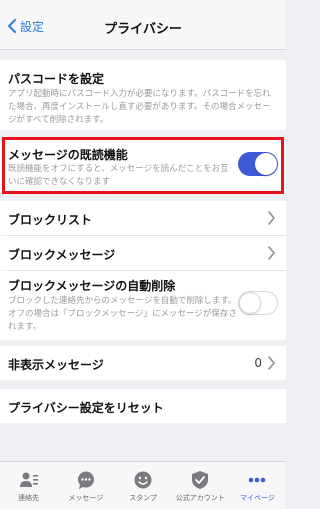 The width and height of the screenshot is (320, 509). I want to click on contacts-icon, so click(28, 479).